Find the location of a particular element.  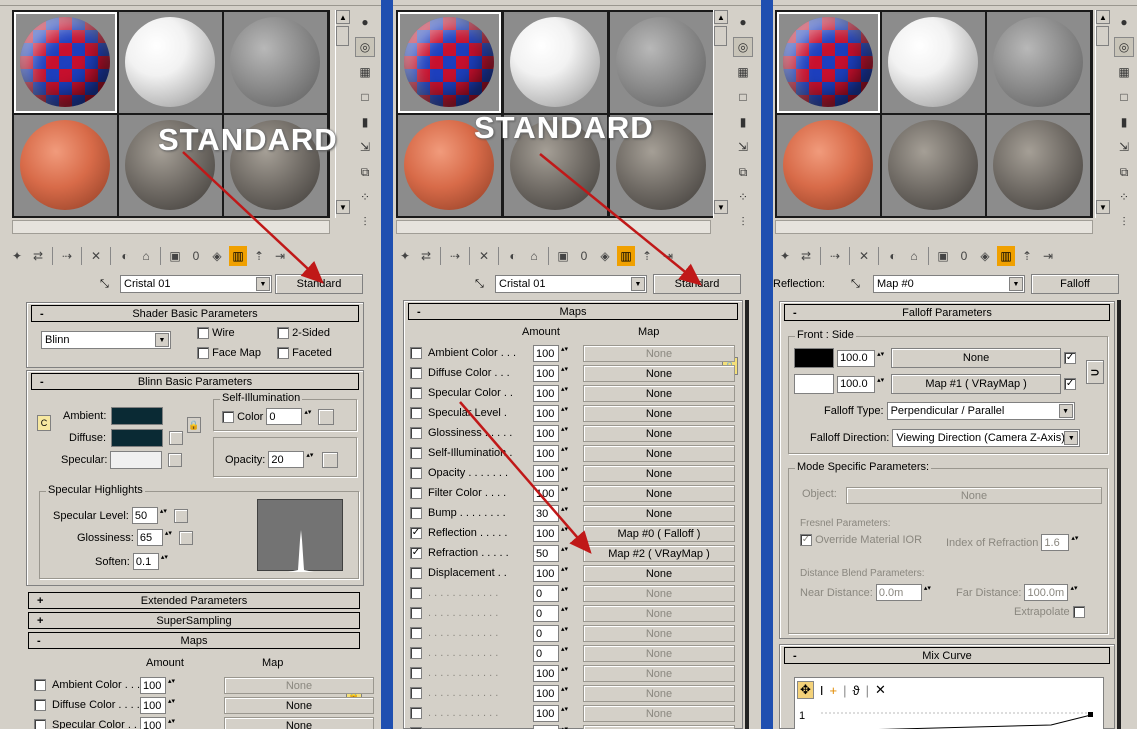

faceted-checkbox is located at coordinates (283, 353).